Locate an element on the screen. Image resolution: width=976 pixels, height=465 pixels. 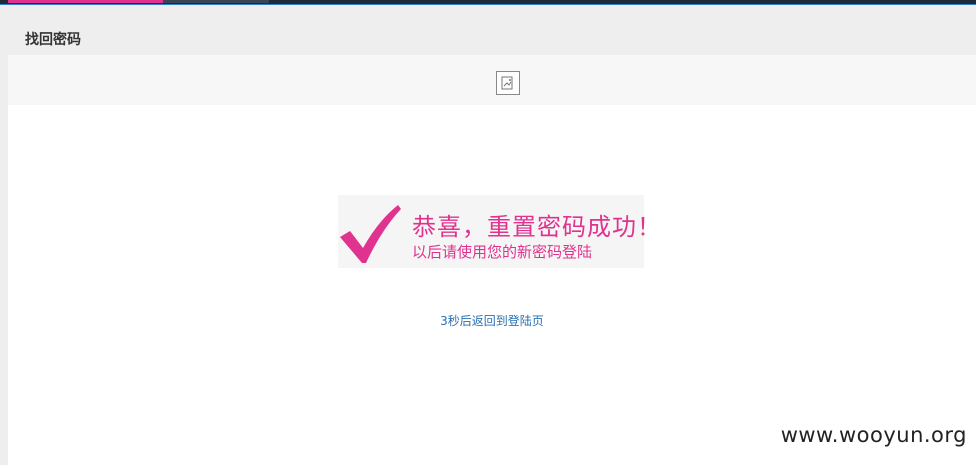
logo-strip is located at coordinates (492, 80).